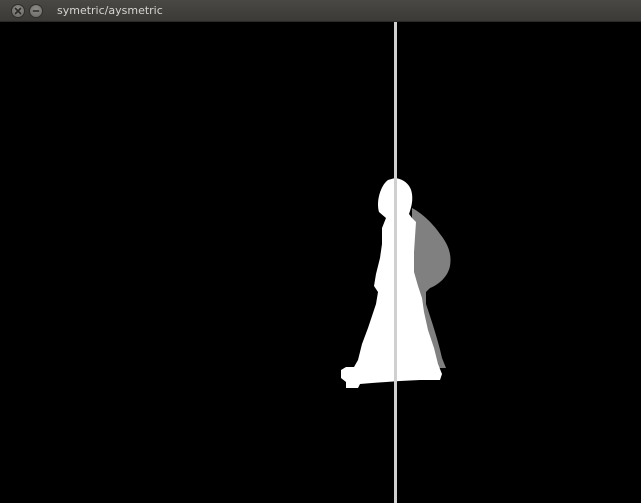  I want to click on close-icon, so click(18, 11).